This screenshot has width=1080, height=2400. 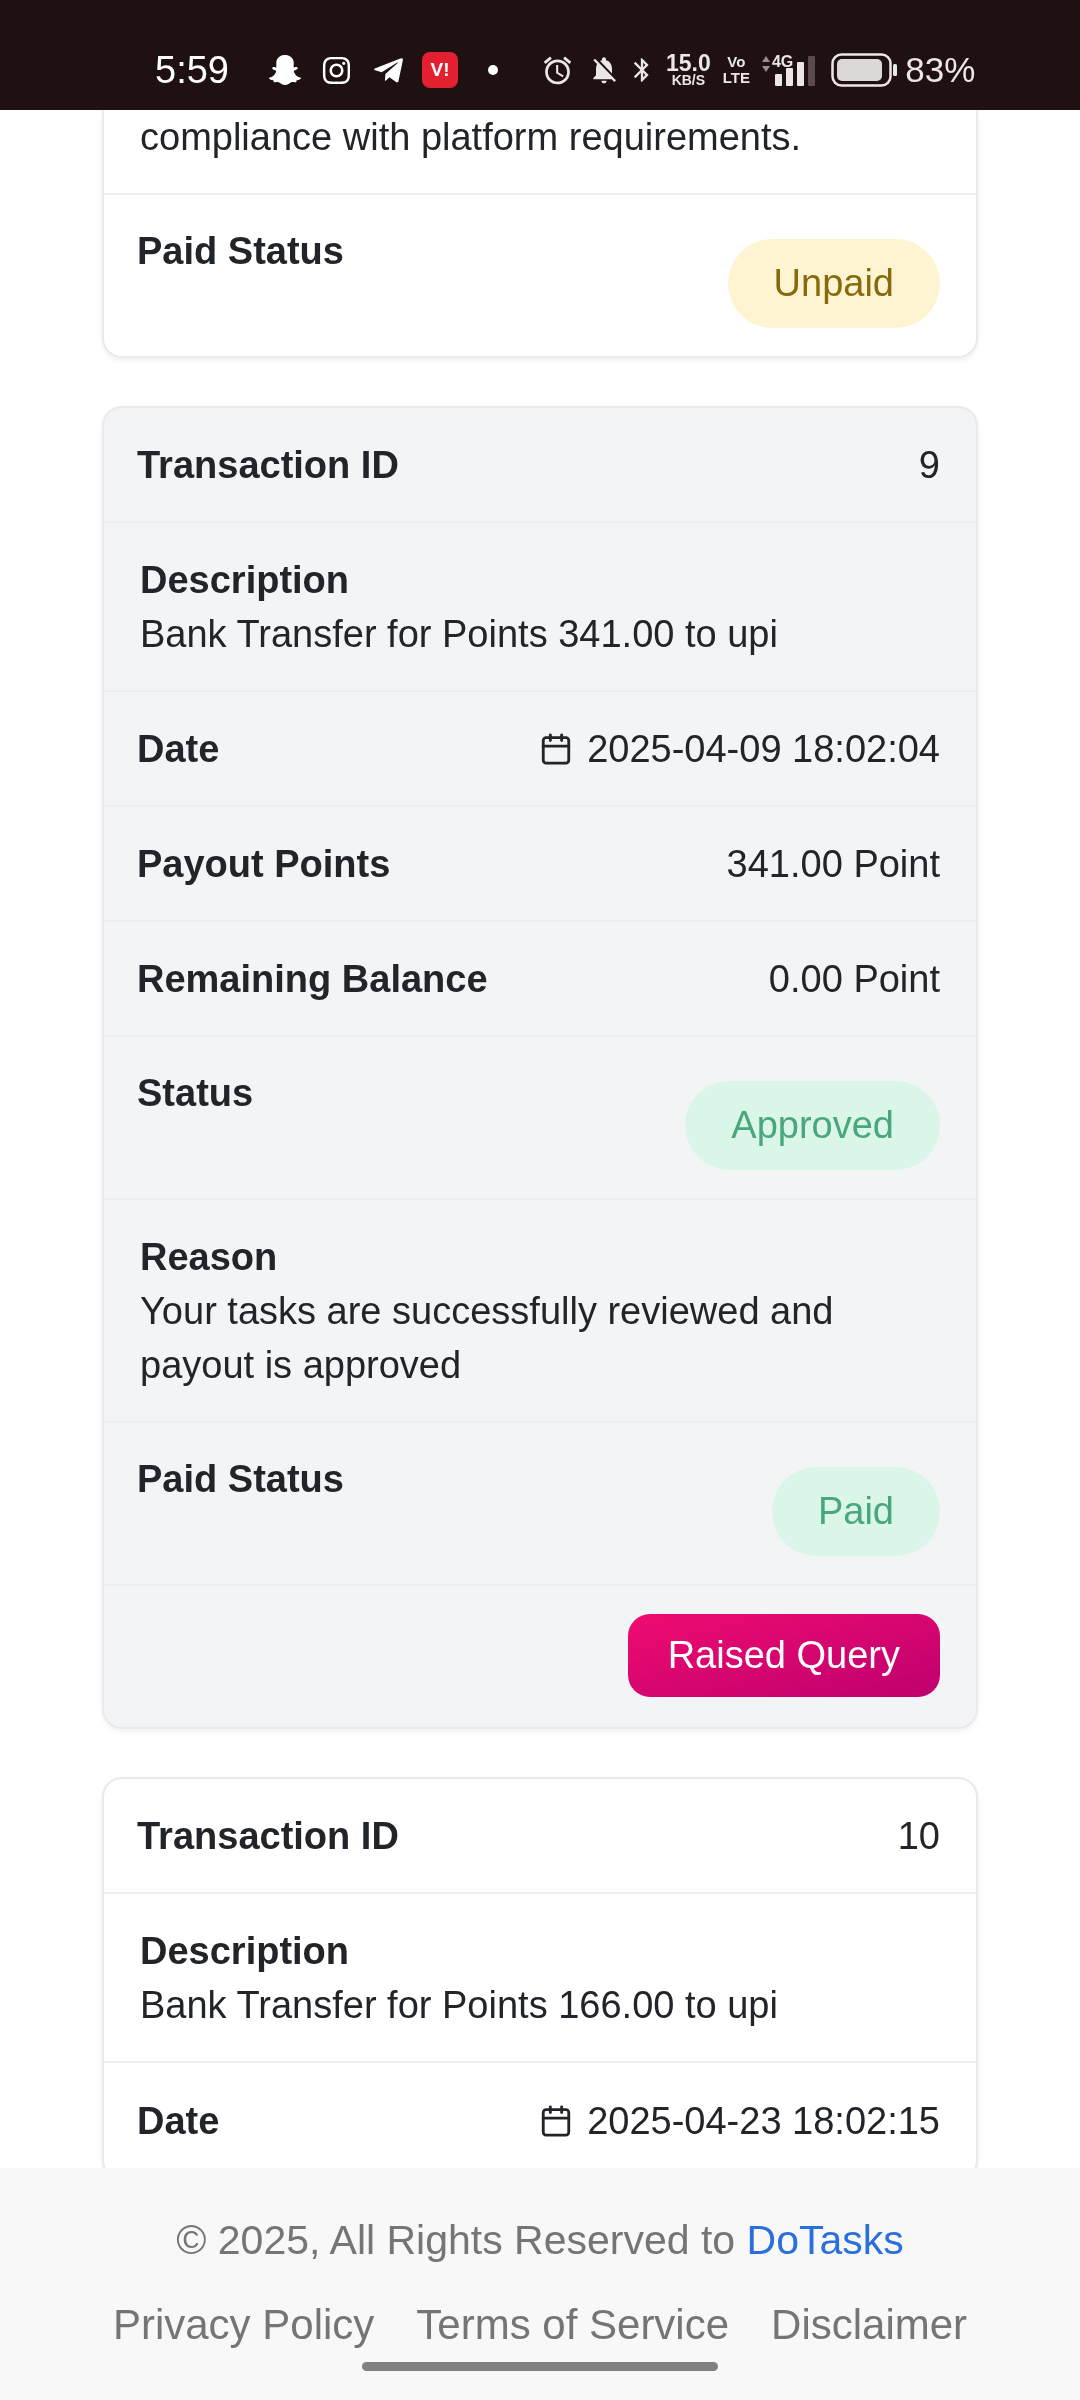 I want to click on volte-label: LTE, so click(x=736, y=78).